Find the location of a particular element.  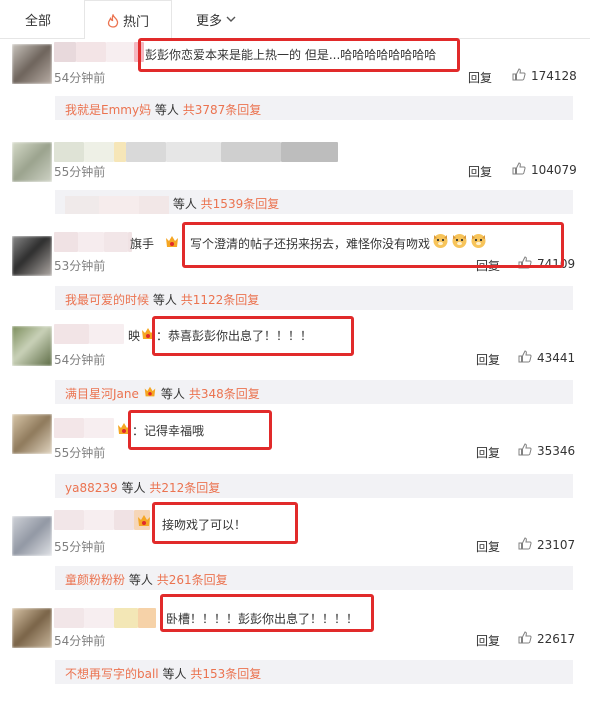

like-count: 174128 is located at coordinates (554, 76).